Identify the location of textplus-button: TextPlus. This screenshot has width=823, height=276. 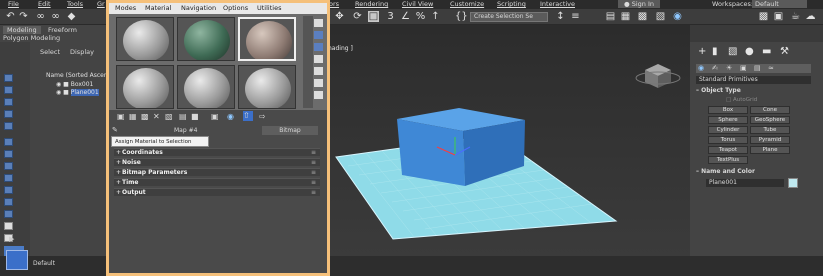
(728, 160).